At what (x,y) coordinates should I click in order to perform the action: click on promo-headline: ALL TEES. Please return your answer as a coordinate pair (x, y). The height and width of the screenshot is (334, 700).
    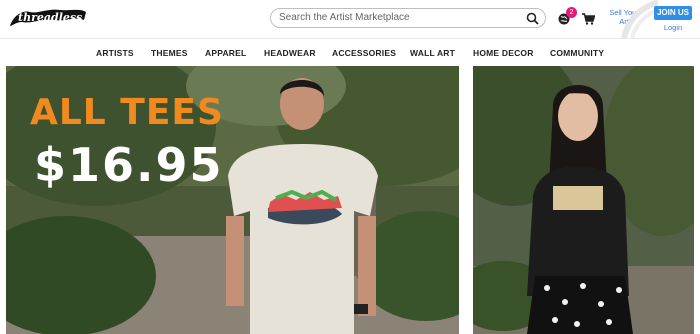
    Looking at the image, I should click on (127, 112).